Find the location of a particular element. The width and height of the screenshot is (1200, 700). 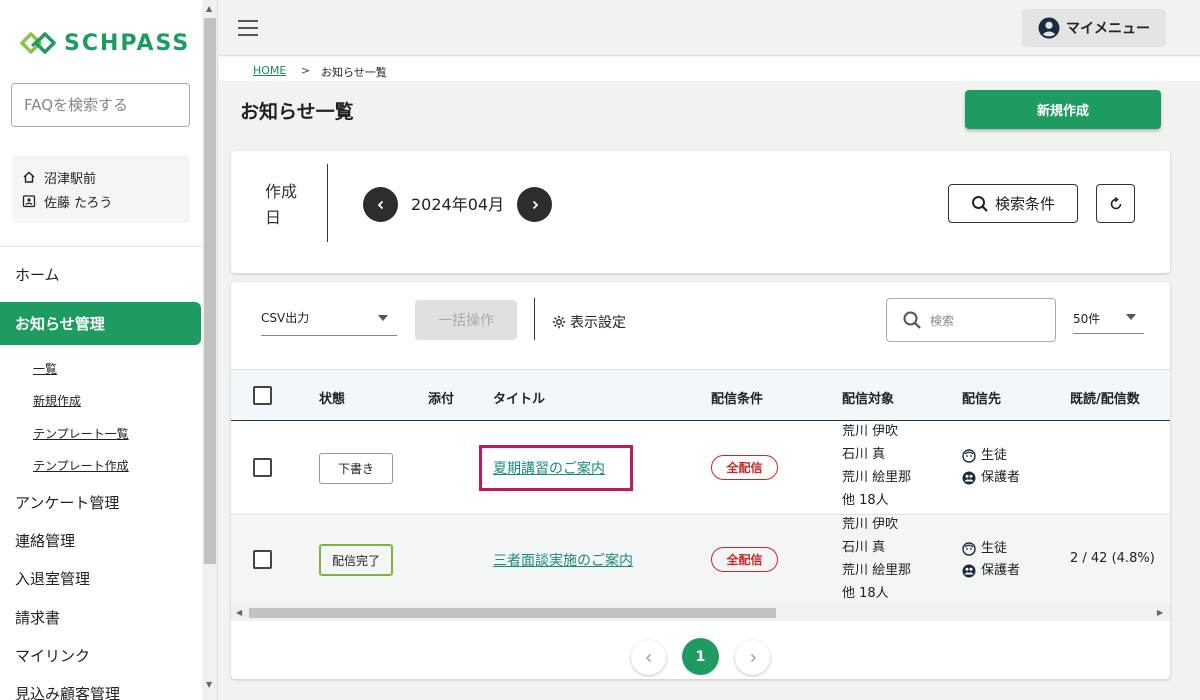

list-search-input: 検索 is located at coordinates (971, 320).